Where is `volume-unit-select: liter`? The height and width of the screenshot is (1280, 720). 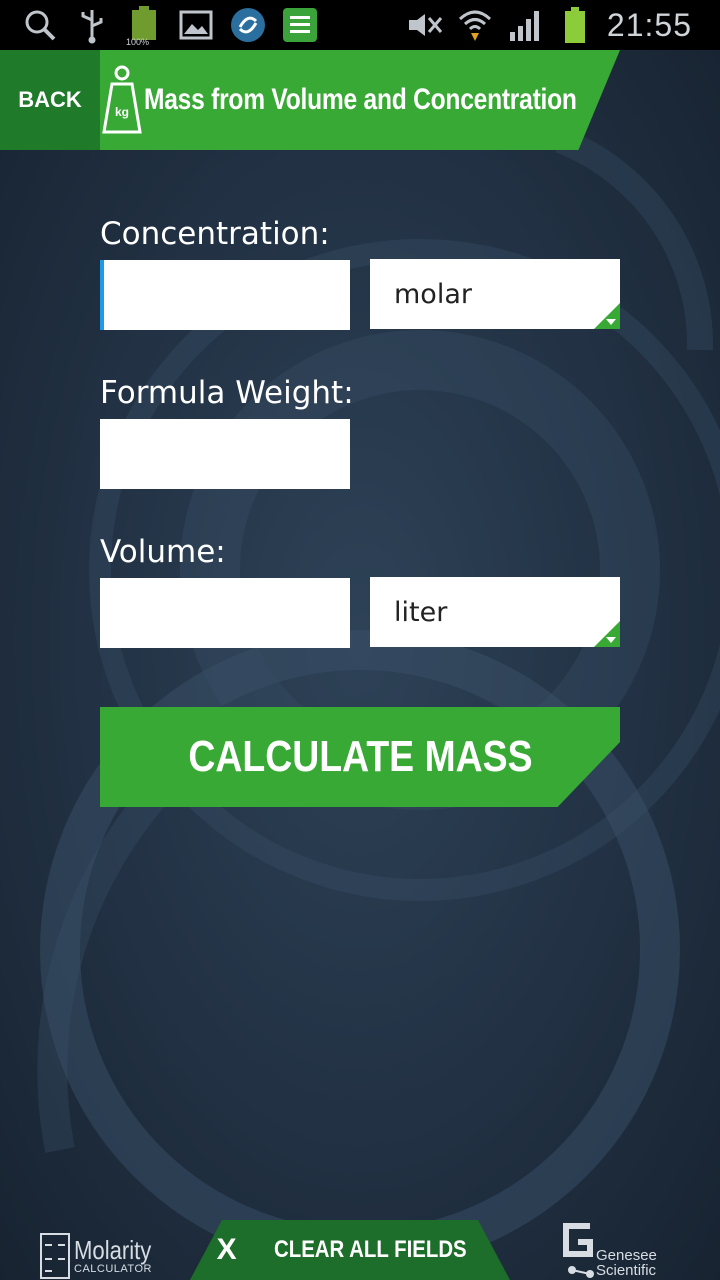 volume-unit-select: liter is located at coordinates (495, 612).